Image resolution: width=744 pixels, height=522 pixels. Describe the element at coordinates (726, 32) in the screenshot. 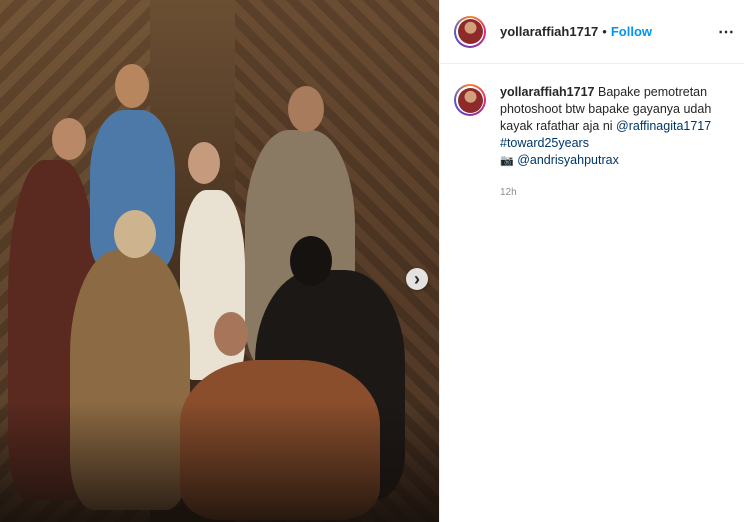

I see `more-options-icon: ⋯` at that location.